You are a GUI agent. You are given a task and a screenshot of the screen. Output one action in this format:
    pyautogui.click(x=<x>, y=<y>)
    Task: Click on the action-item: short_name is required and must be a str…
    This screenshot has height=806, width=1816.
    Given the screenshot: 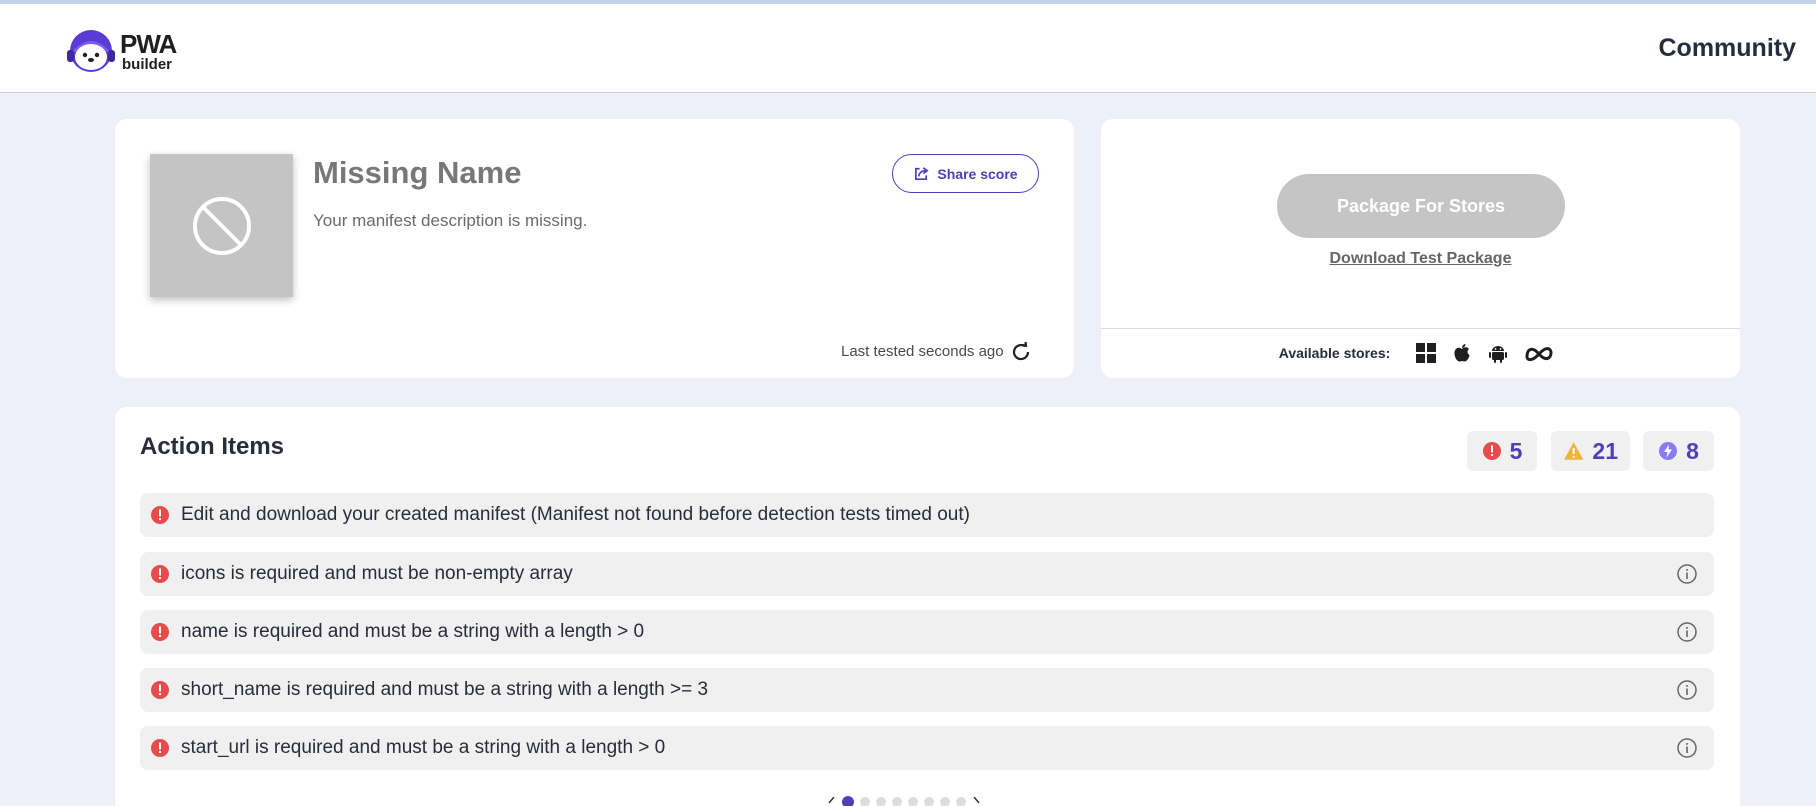 What is the action you would take?
    pyautogui.click(x=927, y=690)
    